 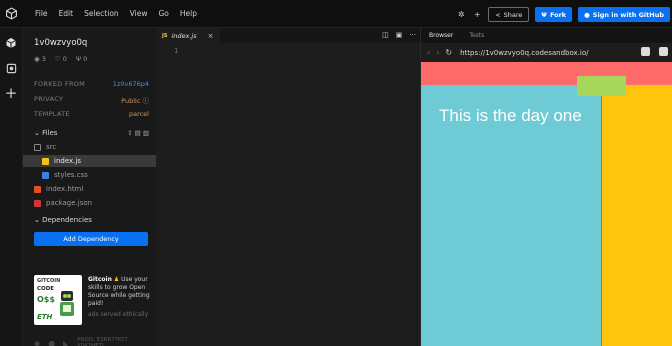 What do you see at coordinates (46, 289) in the screenshot?
I see `ad-image-text-1: CODE` at bounding box center [46, 289].